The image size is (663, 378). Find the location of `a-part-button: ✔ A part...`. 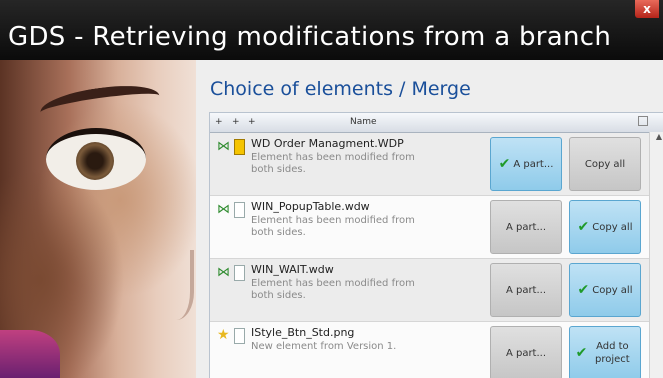

a-part-button: ✔ A part... is located at coordinates (526, 164).